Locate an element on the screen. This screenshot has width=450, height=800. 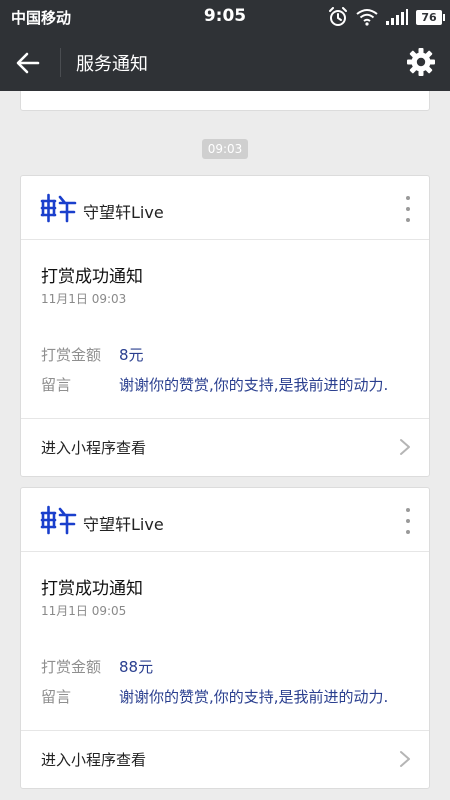
notification-date: 11月1日 09:05 is located at coordinates (84, 611).